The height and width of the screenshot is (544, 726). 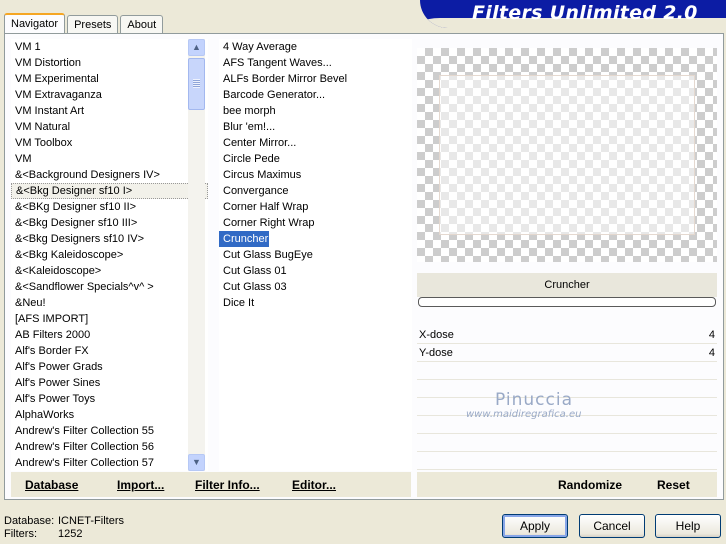 What do you see at coordinates (109, 271) in the screenshot?
I see `category-item: &<Kaleidoscope>` at bounding box center [109, 271].